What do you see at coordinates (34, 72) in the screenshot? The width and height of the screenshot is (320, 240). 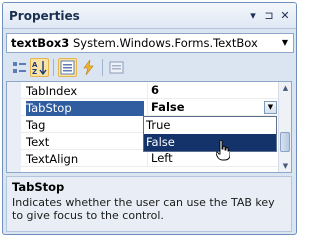 I see `svg-text: Z` at bounding box center [34, 72].